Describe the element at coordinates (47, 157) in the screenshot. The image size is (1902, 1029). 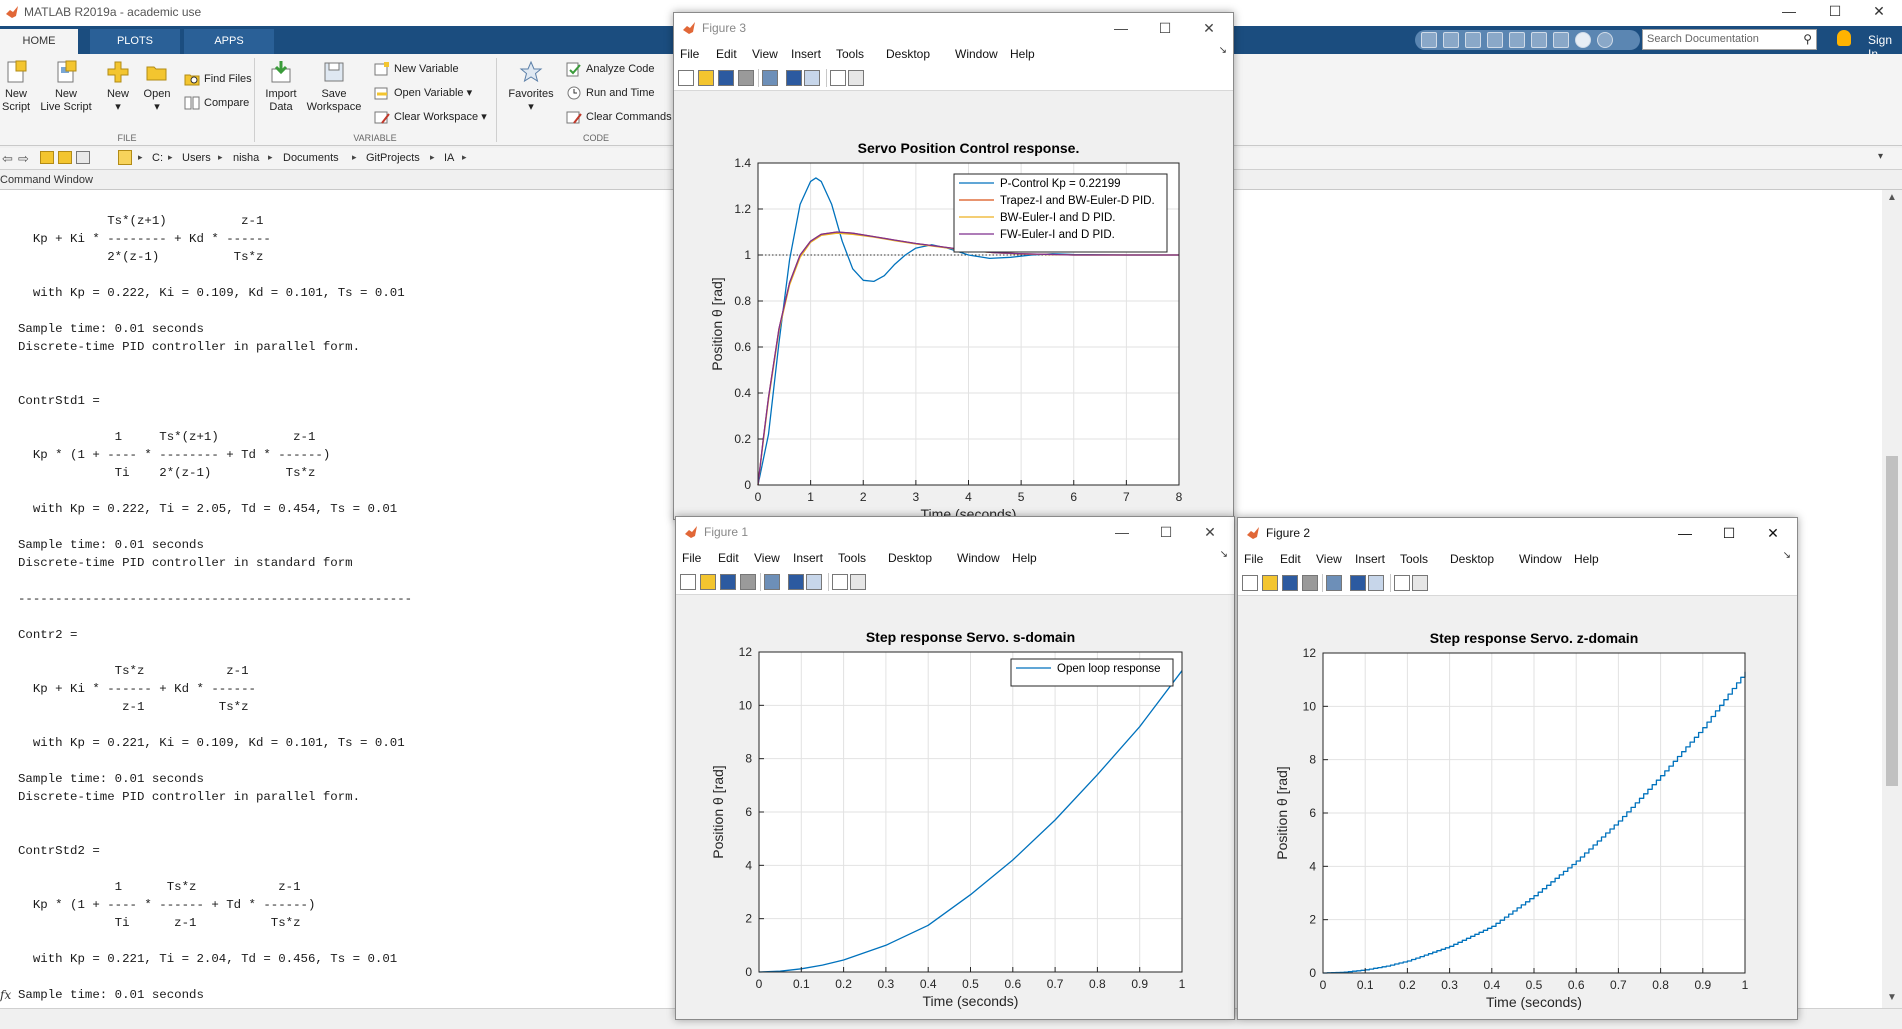
I see `up-folder-icon` at that location.